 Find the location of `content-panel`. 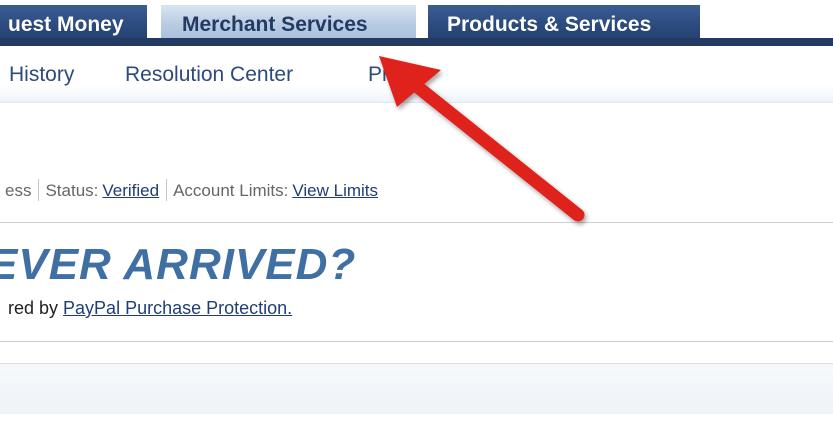

content-panel is located at coordinates (416, 389).